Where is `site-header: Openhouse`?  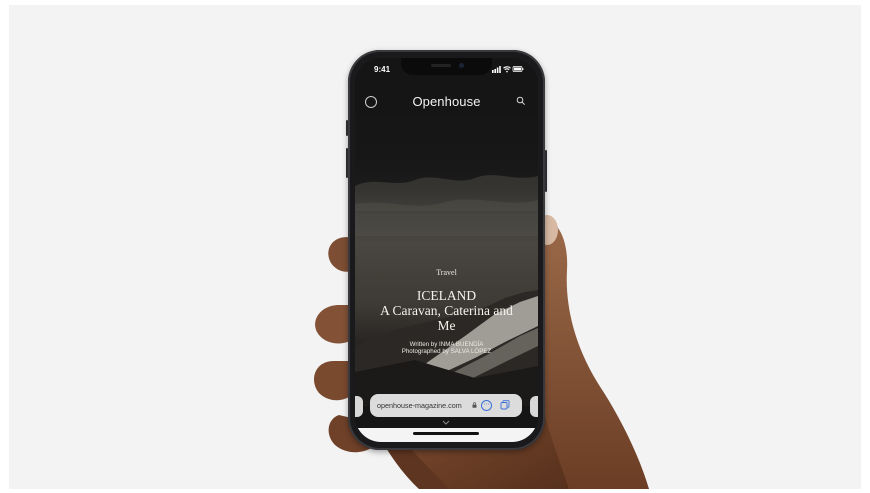
site-header: Openhouse is located at coordinates (446, 99).